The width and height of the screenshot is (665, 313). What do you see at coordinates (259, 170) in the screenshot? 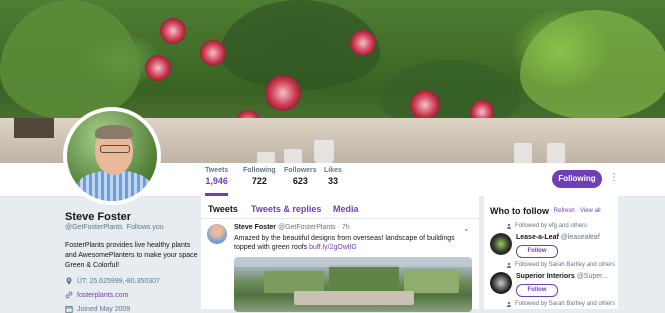
I see `stat-label: Following` at bounding box center [259, 170].